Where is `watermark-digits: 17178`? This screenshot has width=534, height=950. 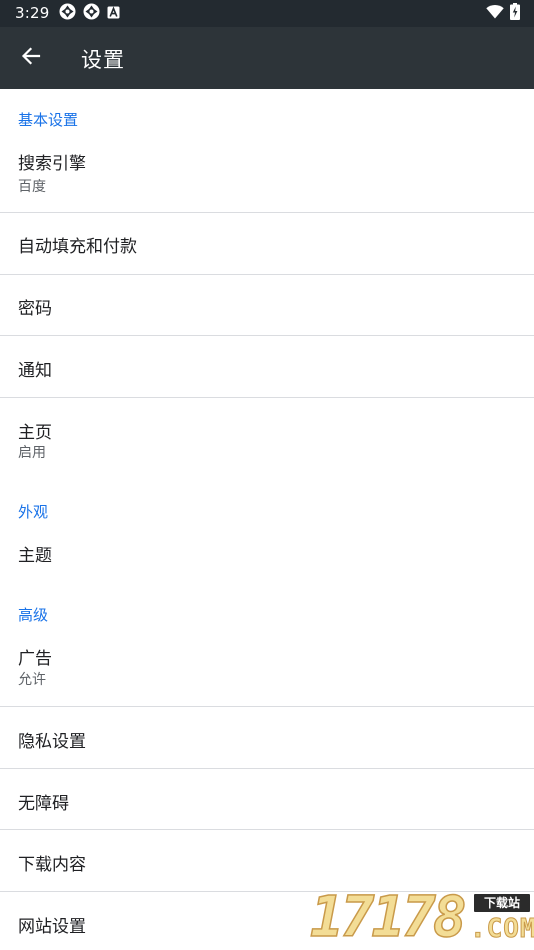 watermark-digits: 17178 is located at coordinates (388, 917).